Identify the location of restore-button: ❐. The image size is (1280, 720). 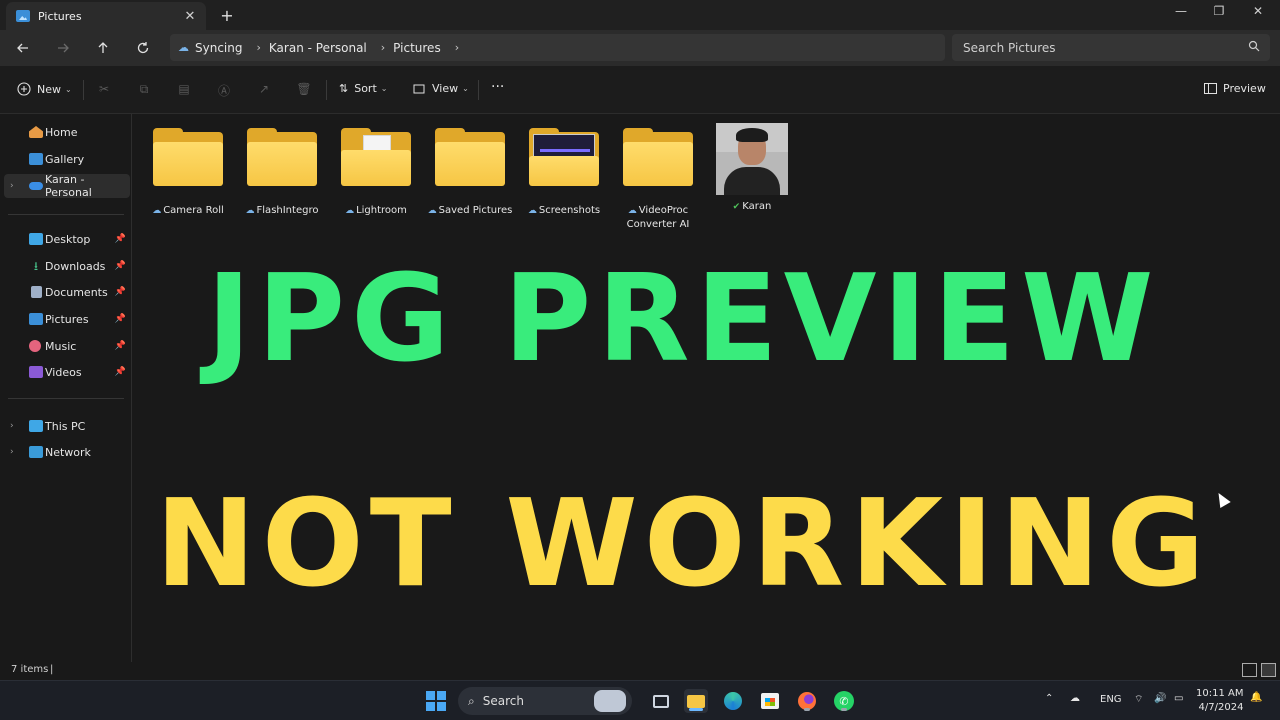
(1219, 11).